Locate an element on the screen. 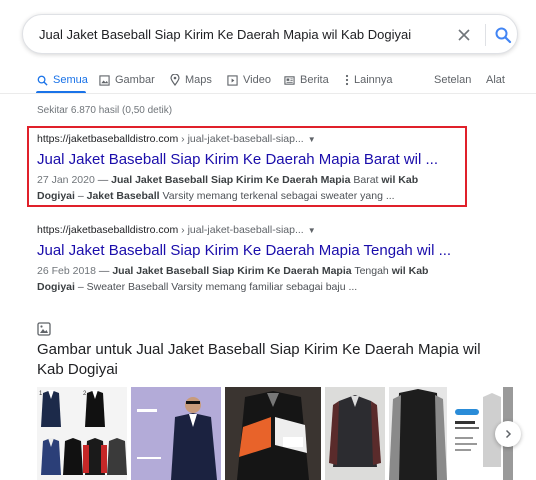 The height and width of the screenshot is (480, 536). settings-label: Setelan is located at coordinates (453, 80).